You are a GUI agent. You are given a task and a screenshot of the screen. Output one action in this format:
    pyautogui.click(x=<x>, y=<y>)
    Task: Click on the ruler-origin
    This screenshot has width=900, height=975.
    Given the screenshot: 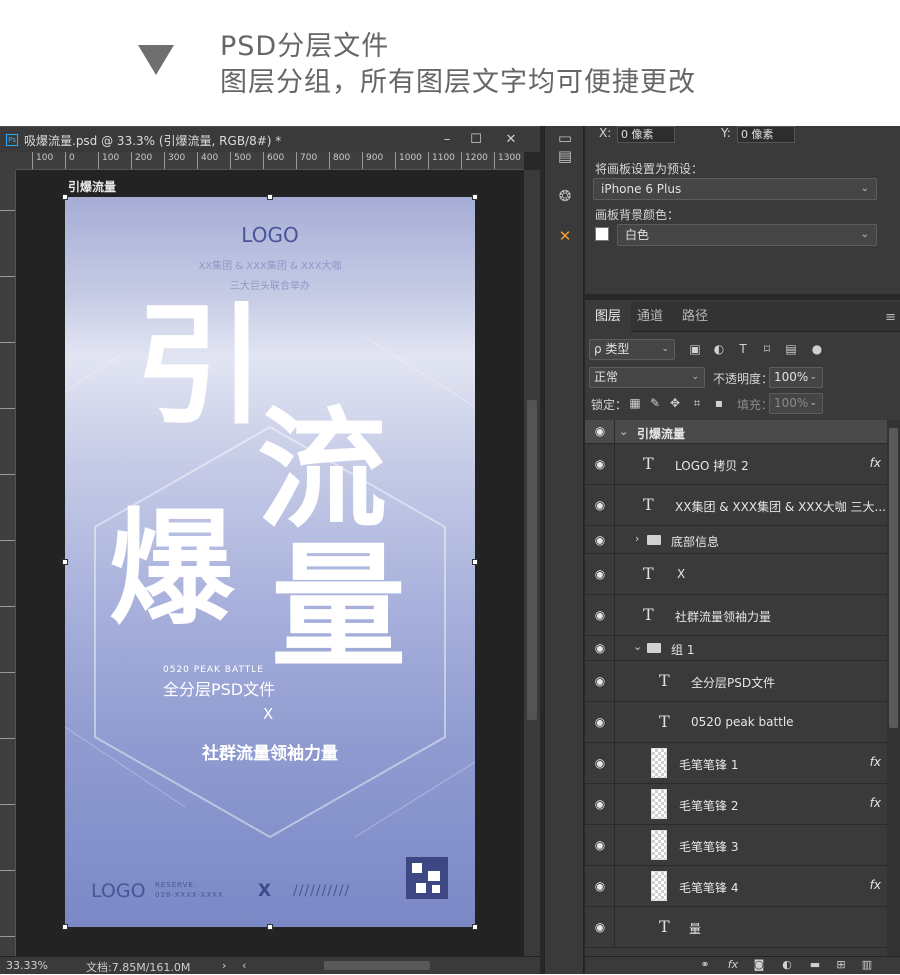 What is the action you would take?
    pyautogui.click(x=8, y=161)
    